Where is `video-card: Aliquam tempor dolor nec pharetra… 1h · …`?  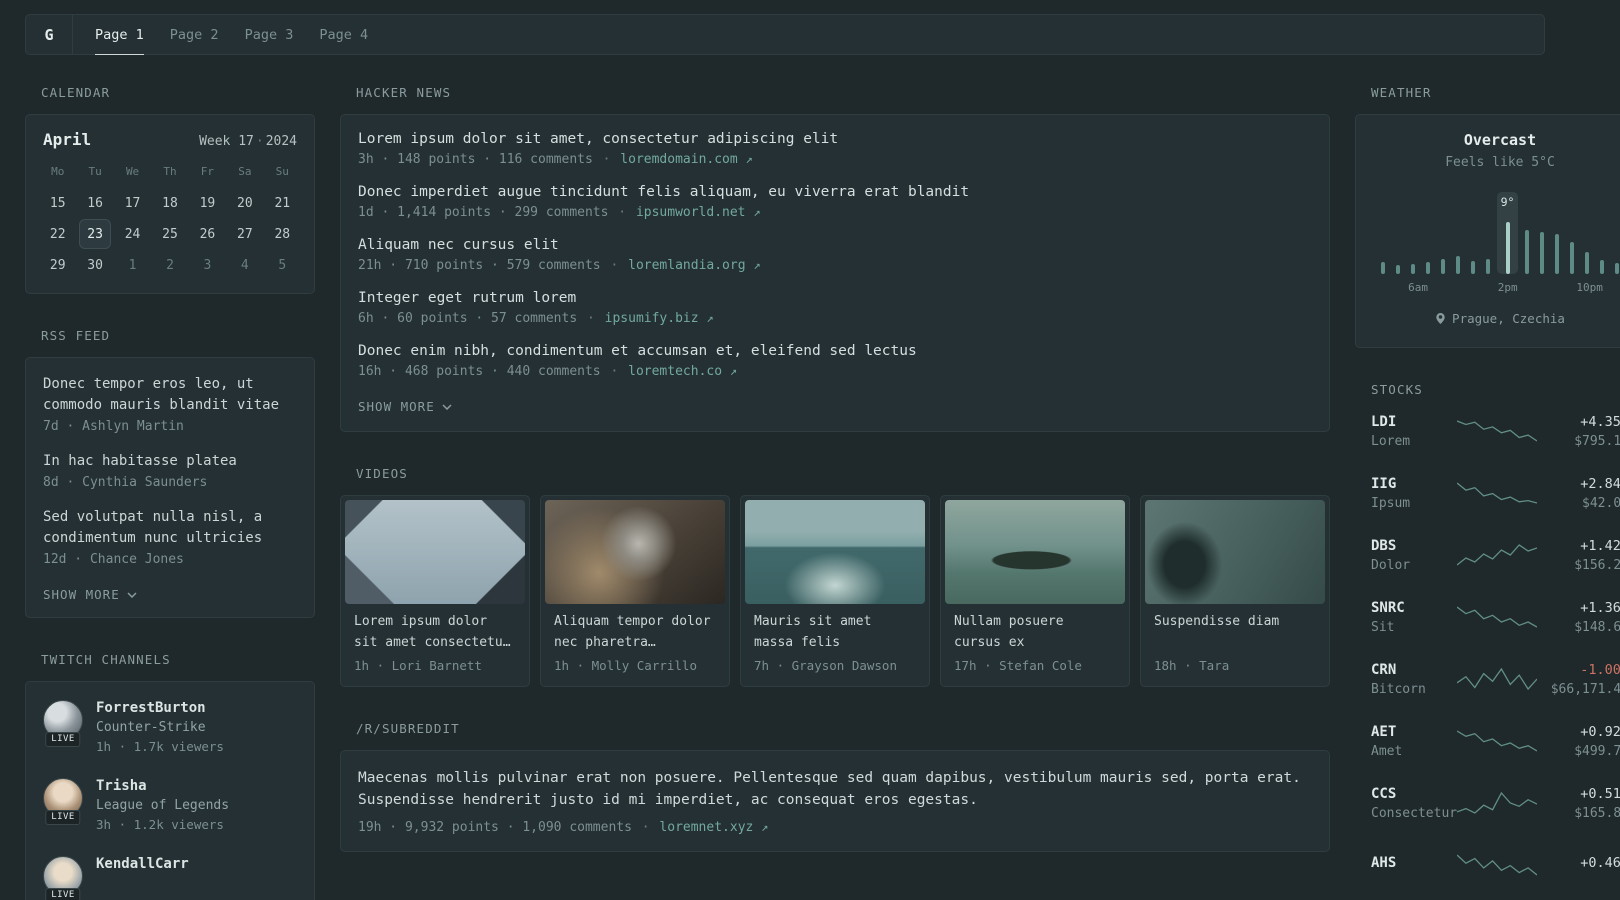
video-card: Aliquam tempor dolor nec pharetra… 1h · … is located at coordinates (635, 591).